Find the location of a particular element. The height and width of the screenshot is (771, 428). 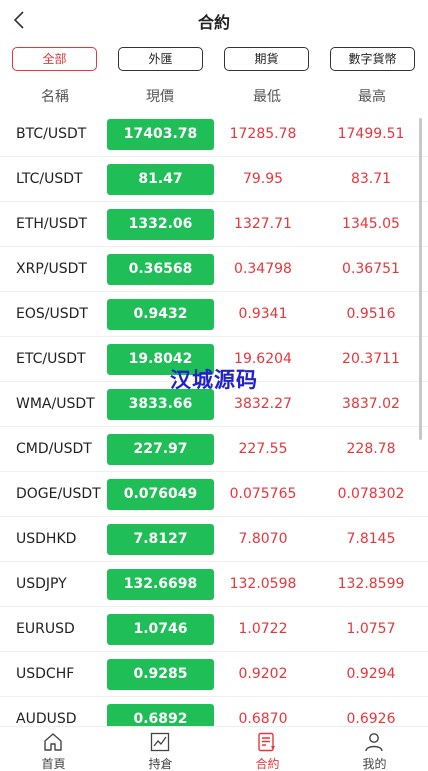

quote-row: XRP/USDT 0.36568 0.34798 0.36751 is located at coordinates (214, 269).